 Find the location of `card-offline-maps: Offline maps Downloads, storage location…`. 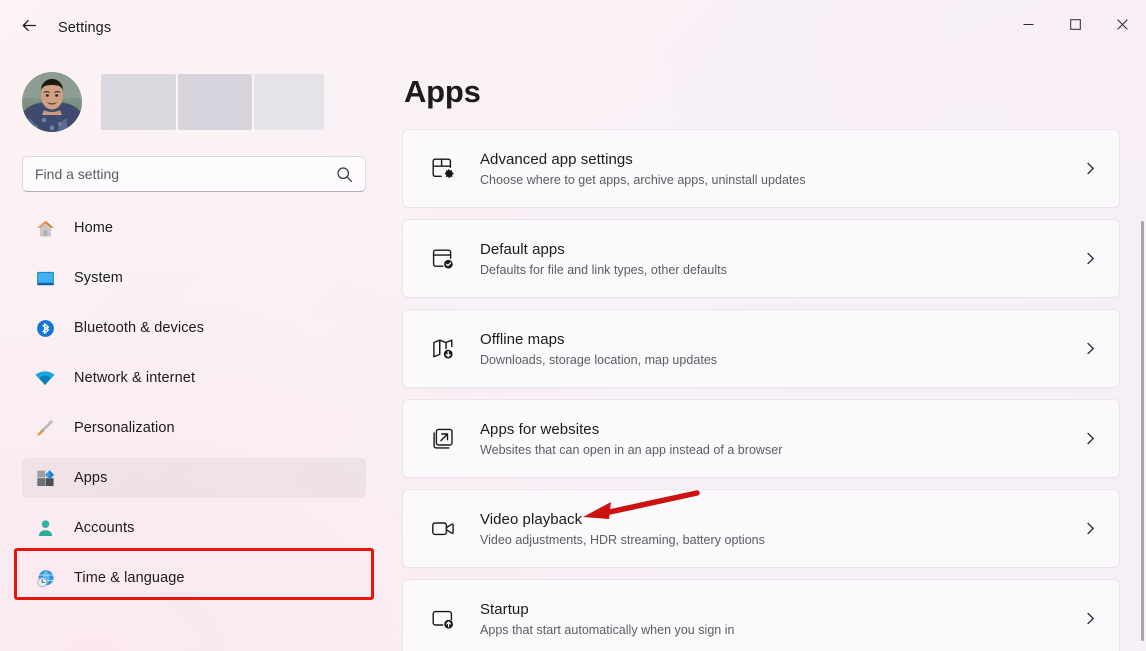

card-offline-maps: Offline maps Downloads, storage location… is located at coordinates (761, 348).